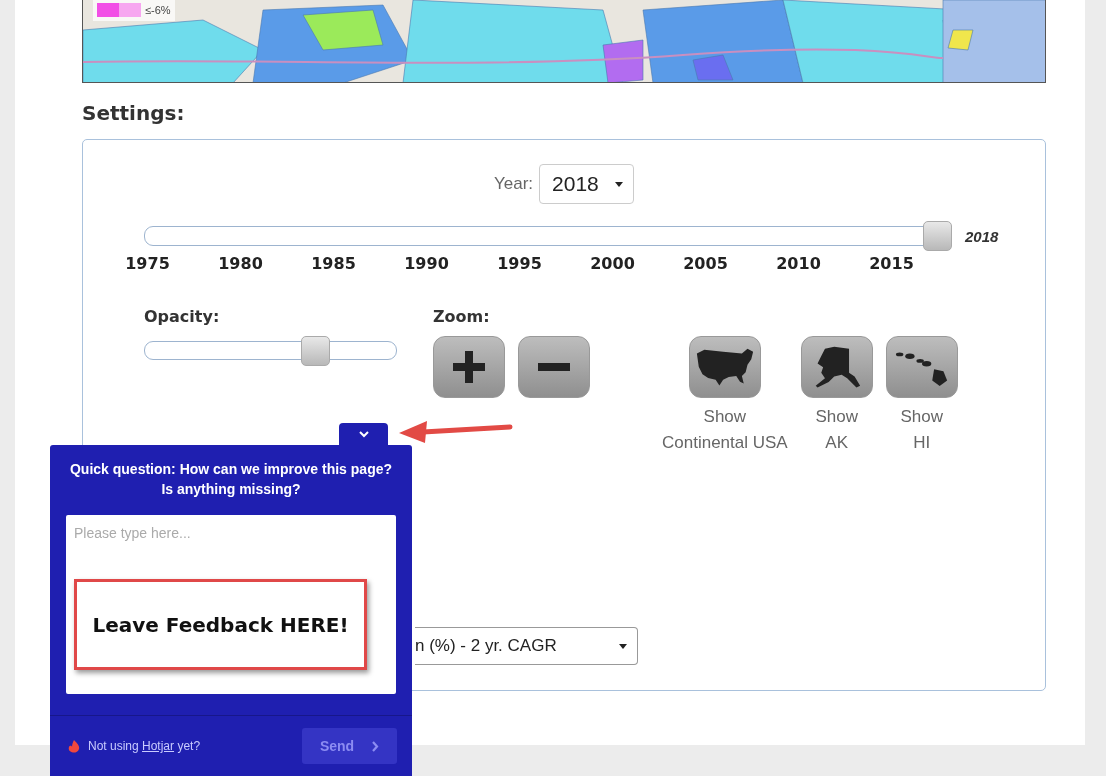 The height and width of the screenshot is (776, 1106). Describe the element at coordinates (725, 430) in the screenshot. I see `button-label: Show Continental USA` at that location.